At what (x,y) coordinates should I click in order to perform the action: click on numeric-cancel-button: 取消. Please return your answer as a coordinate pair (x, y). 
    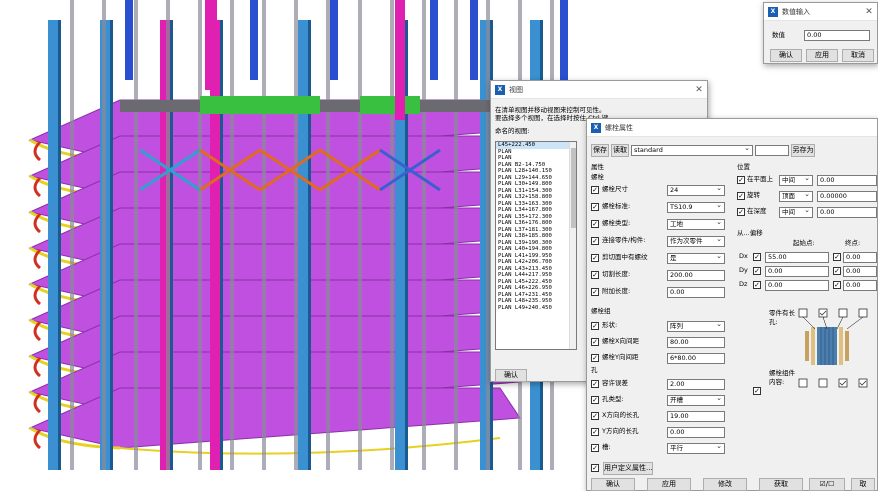
    Looking at the image, I should click on (858, 55).